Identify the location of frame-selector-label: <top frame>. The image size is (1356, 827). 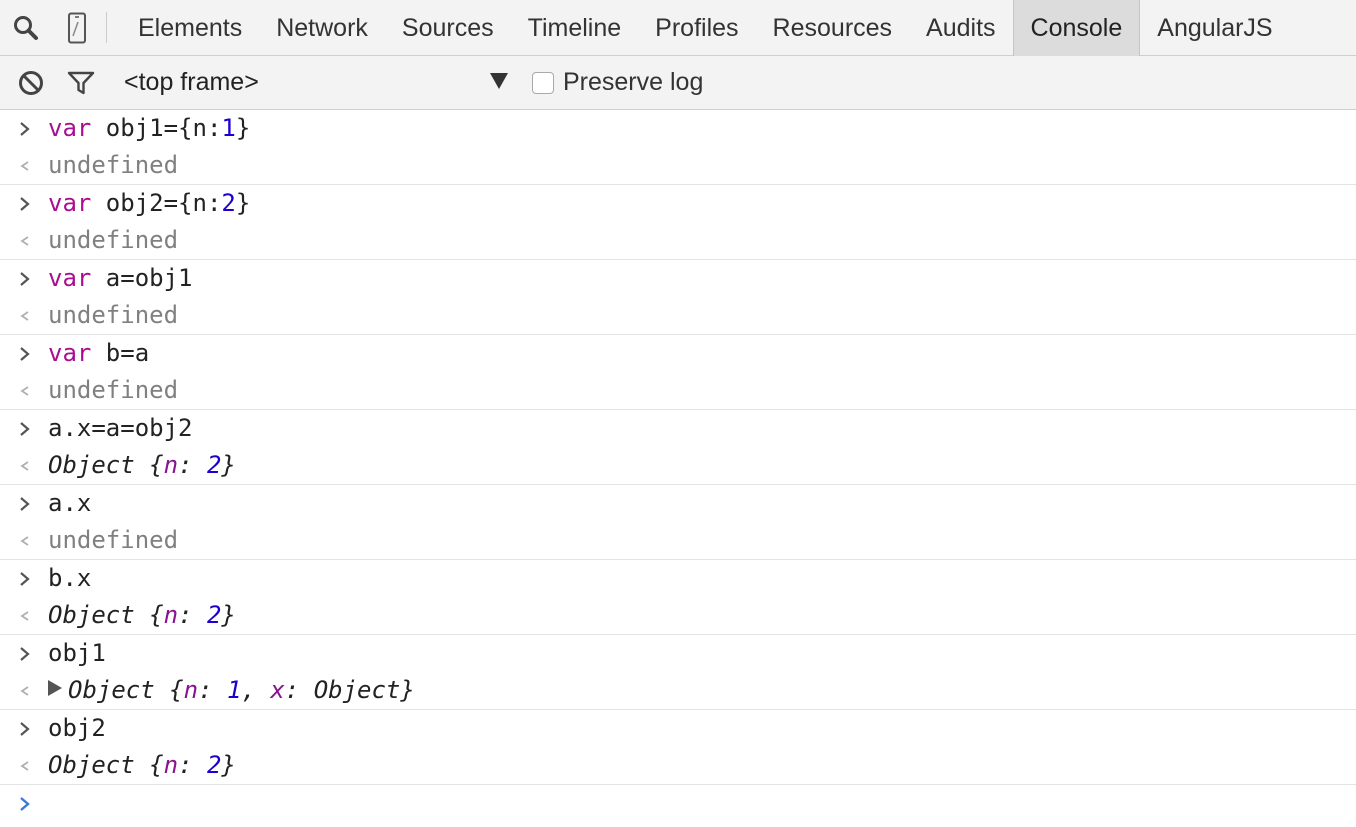
(191, 82).